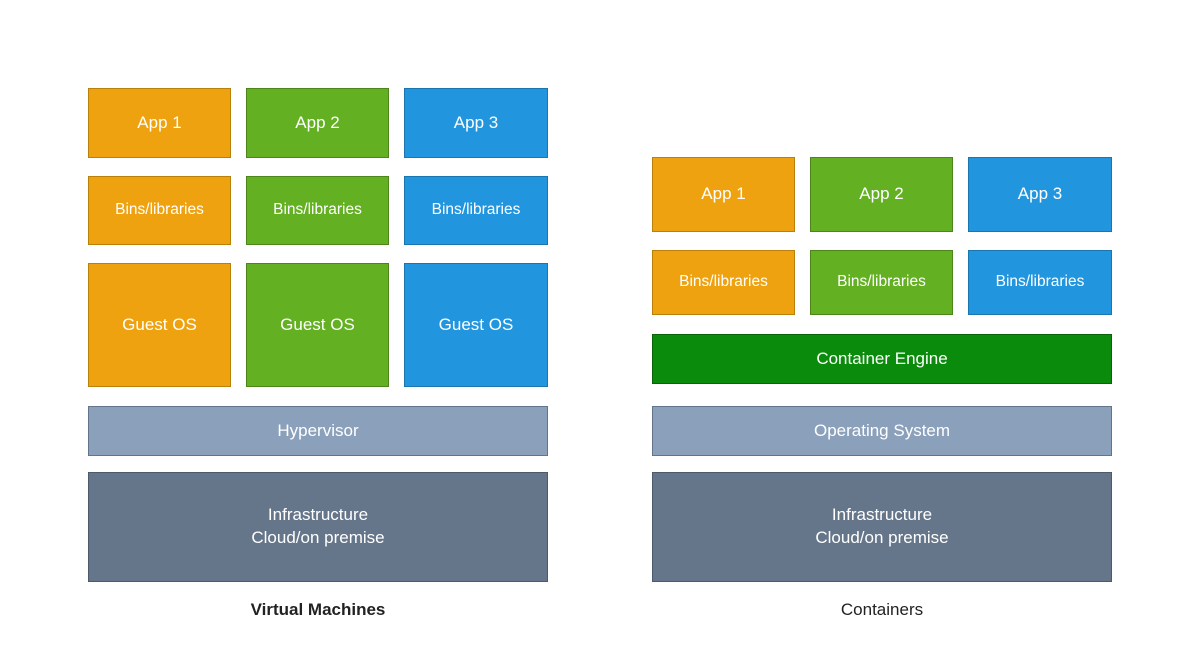 This screenshot has width=1200, height=671. What do you see at coordinates (723, 194) in the screenshot?
I see `container-app-1-box: App 1` at bounding box center [723, 194].